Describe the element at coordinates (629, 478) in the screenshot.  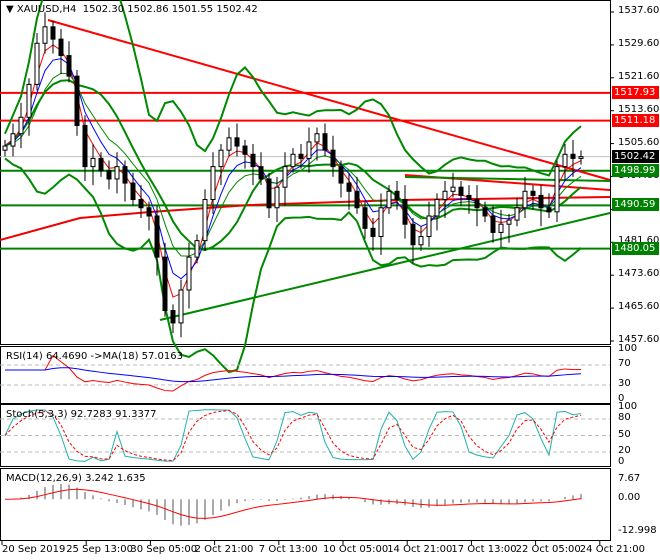
I see `macd-tick: 7.67` at that location.